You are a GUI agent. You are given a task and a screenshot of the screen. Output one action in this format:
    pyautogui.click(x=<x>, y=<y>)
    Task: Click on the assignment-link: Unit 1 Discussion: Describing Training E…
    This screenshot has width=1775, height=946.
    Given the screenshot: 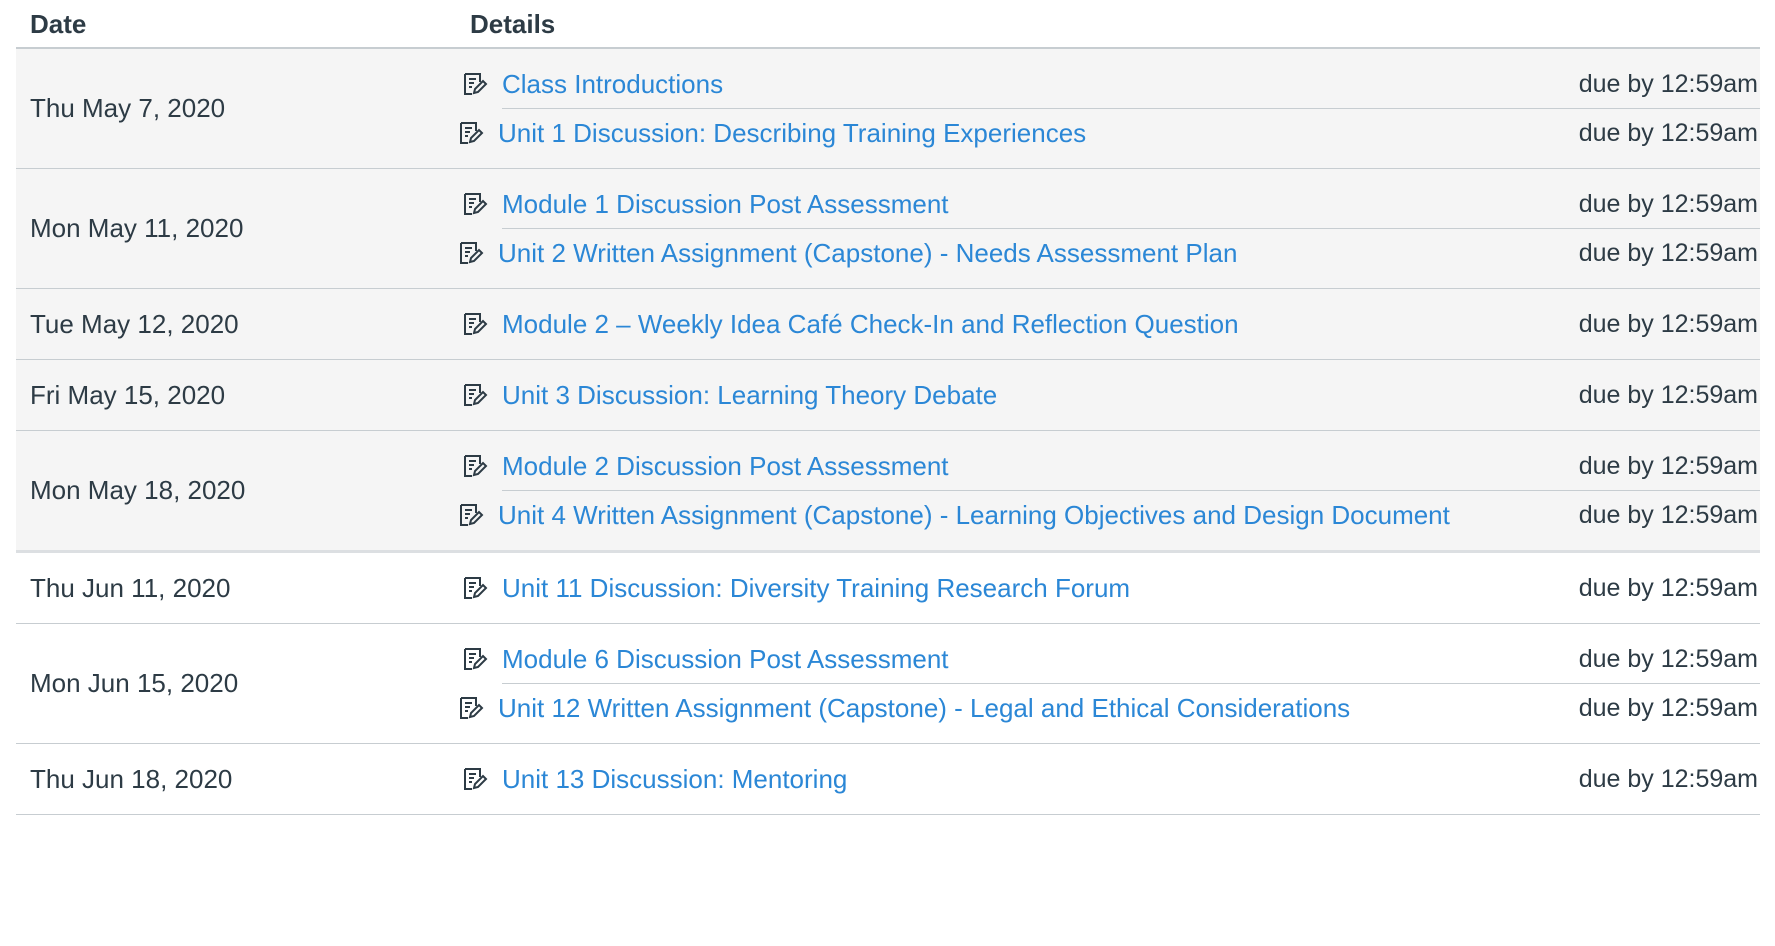 What is the action you would take?
    pyautogui.click(x=1038, y=133)
    